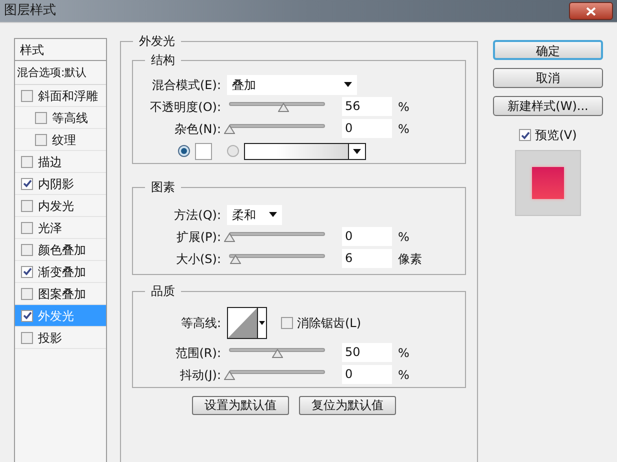  Describe the element at coordinates (60, 228) in the screenshot. I see `style-list-item: 光泽` at that location.